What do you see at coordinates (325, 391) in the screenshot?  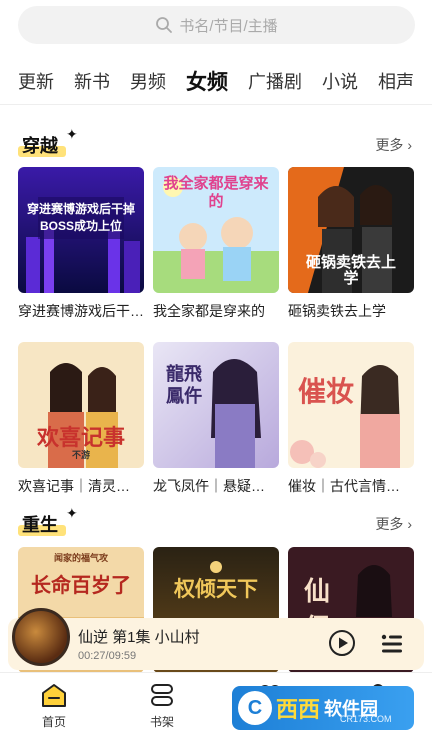 I see `cover-title: 催妆` at bounding box center [325, 391].